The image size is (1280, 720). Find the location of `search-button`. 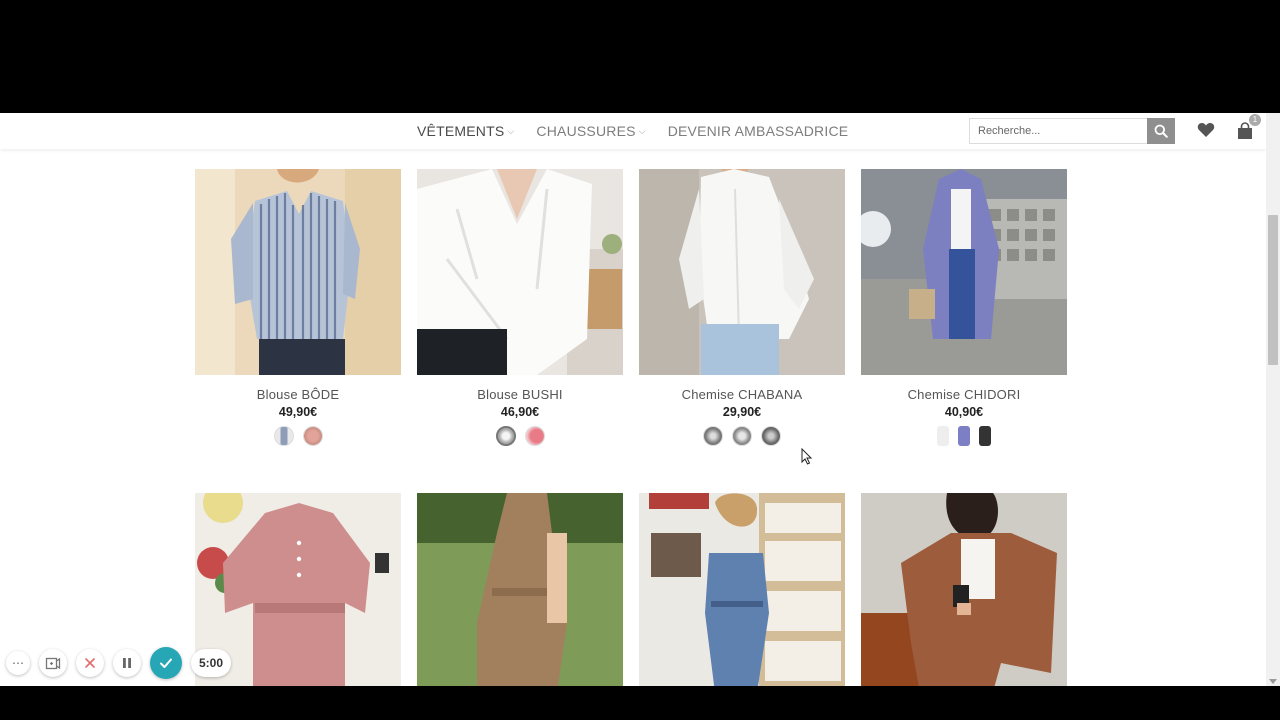

search-button is located at coordinates (1161, 131).